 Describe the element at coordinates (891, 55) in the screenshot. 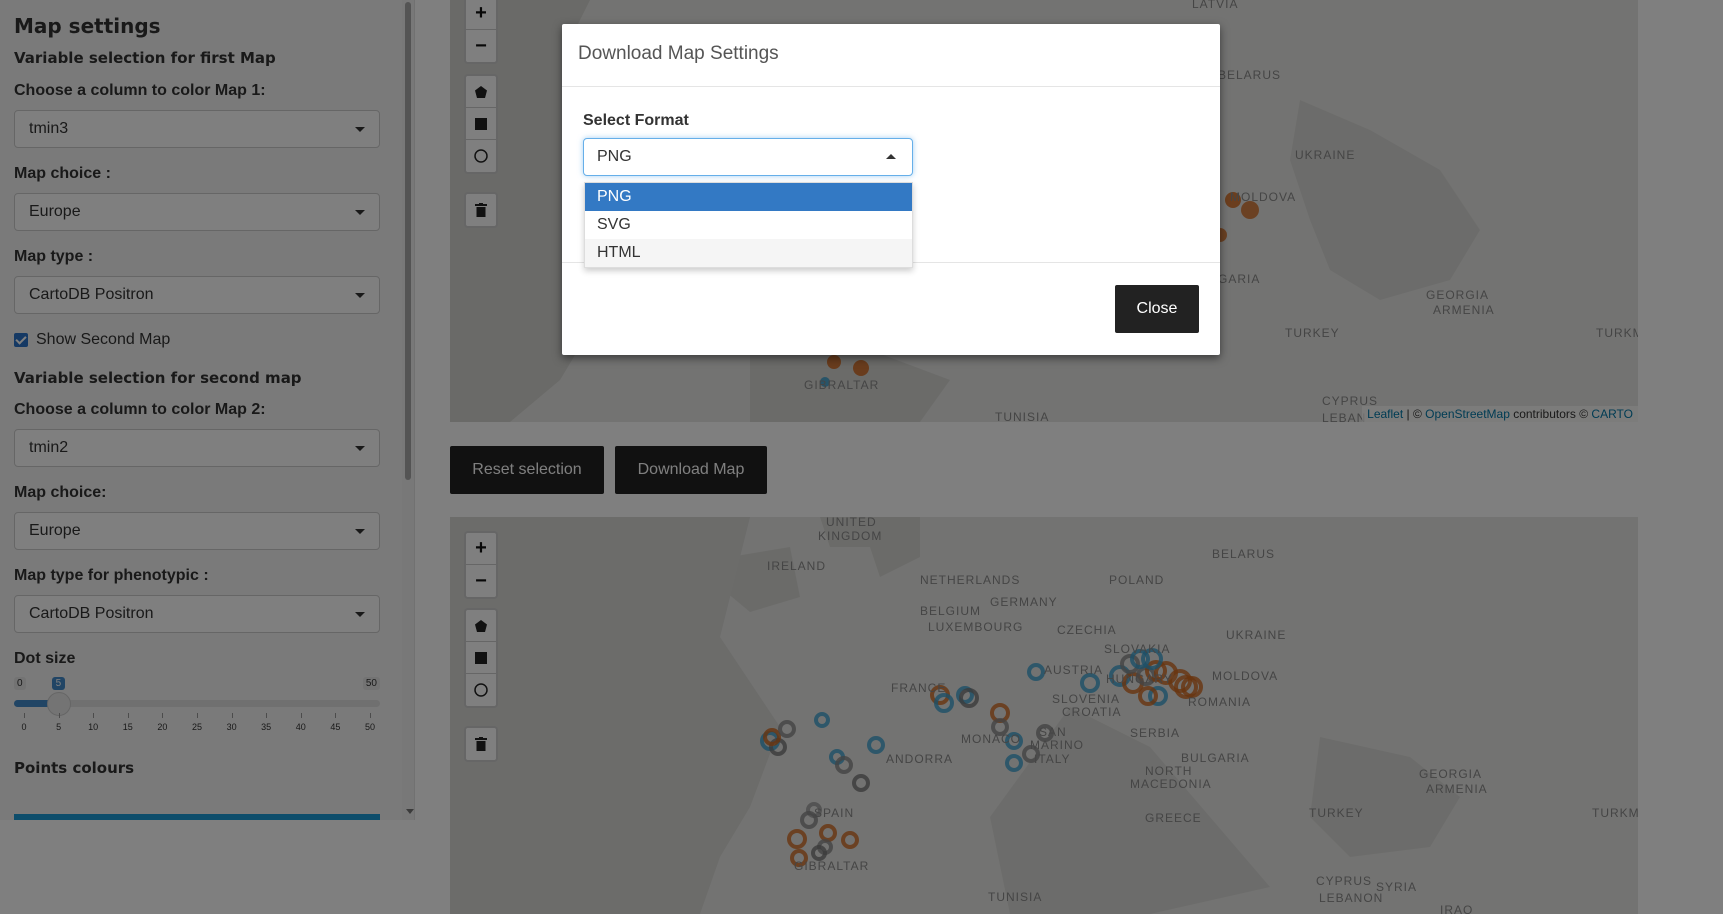

I see `modal-title: Download Map Settings` at that location.